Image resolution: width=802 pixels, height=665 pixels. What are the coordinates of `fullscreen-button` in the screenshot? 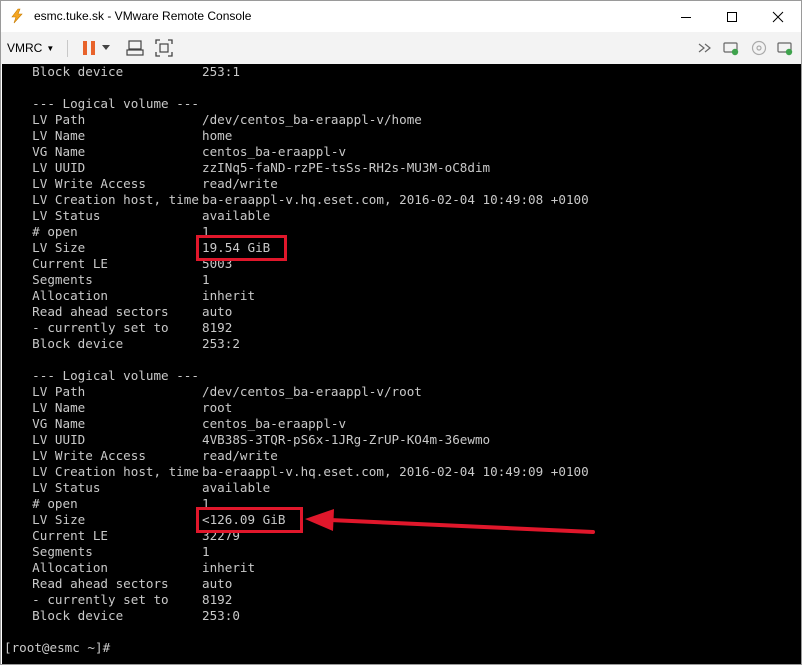 It's located at (164, 48).